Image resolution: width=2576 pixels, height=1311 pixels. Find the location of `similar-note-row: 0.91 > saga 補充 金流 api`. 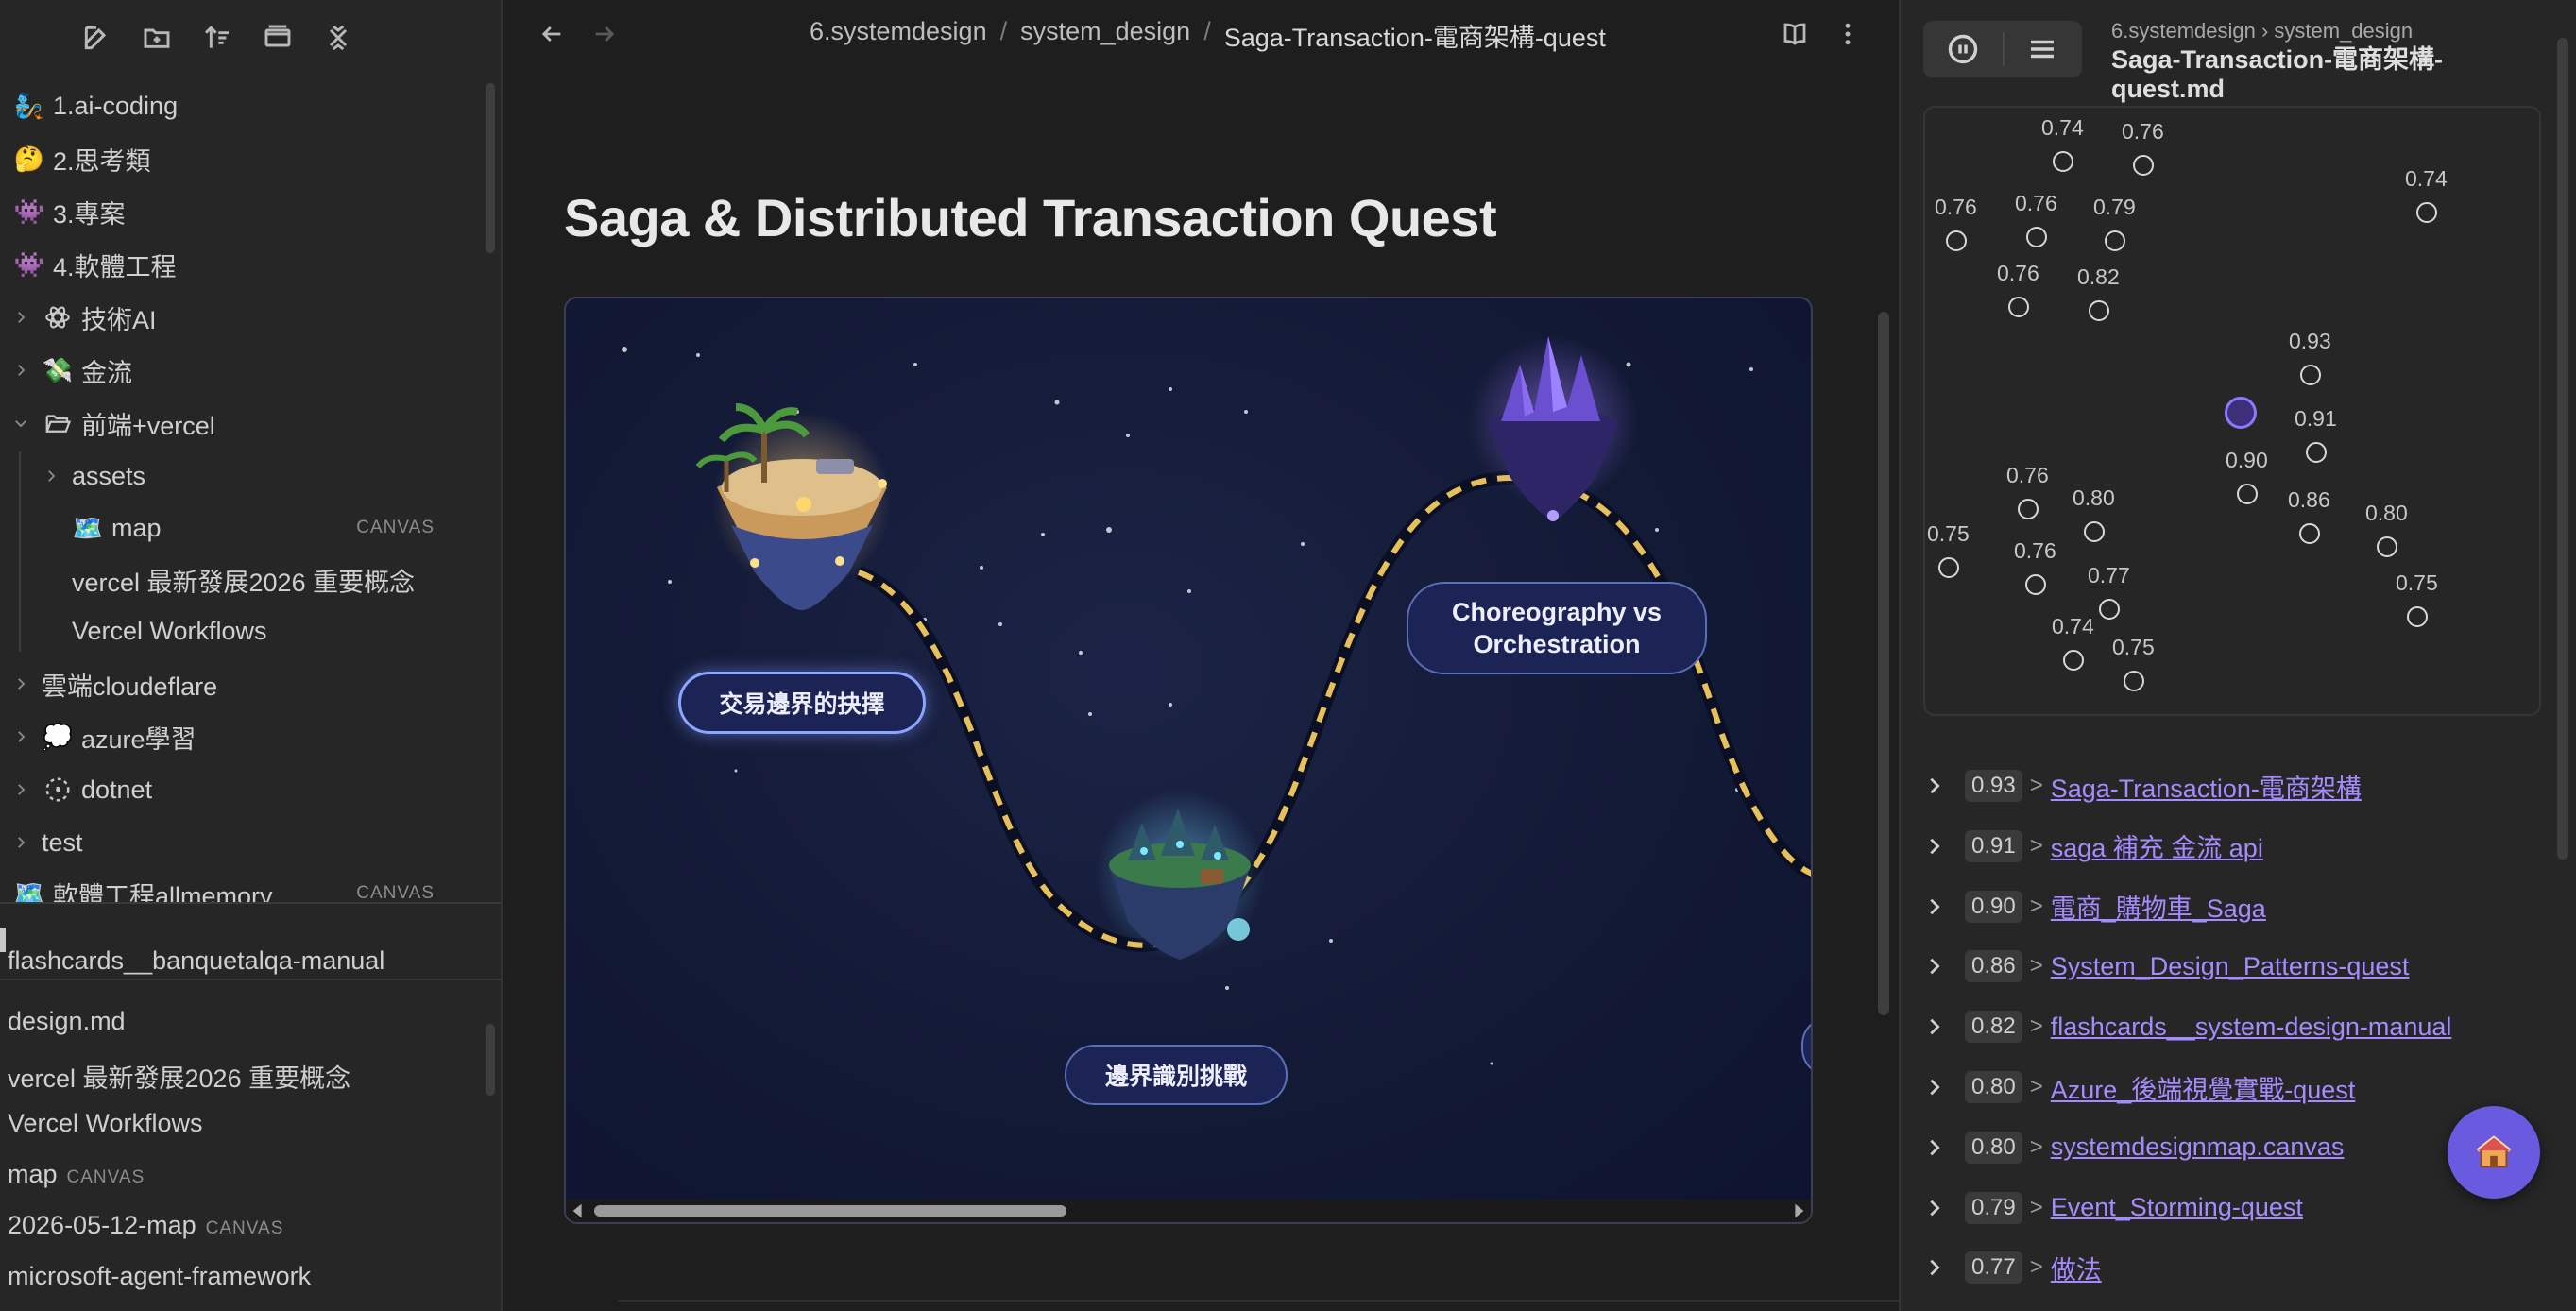

similar-note-row: 0.91 > saga 補充 金流 api is located at coordinates (2231, 846).